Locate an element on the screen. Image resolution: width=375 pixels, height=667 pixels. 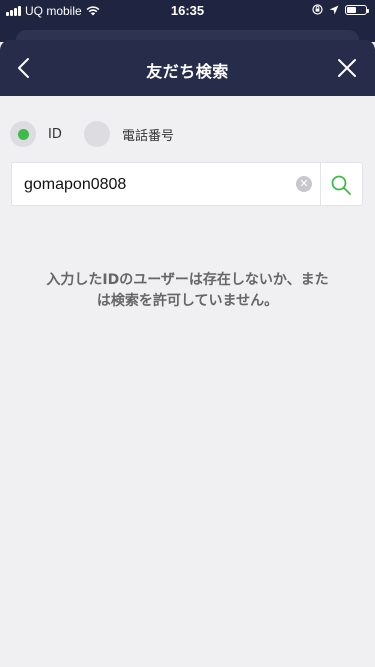
search-icon is located at coordinates (341, 185).